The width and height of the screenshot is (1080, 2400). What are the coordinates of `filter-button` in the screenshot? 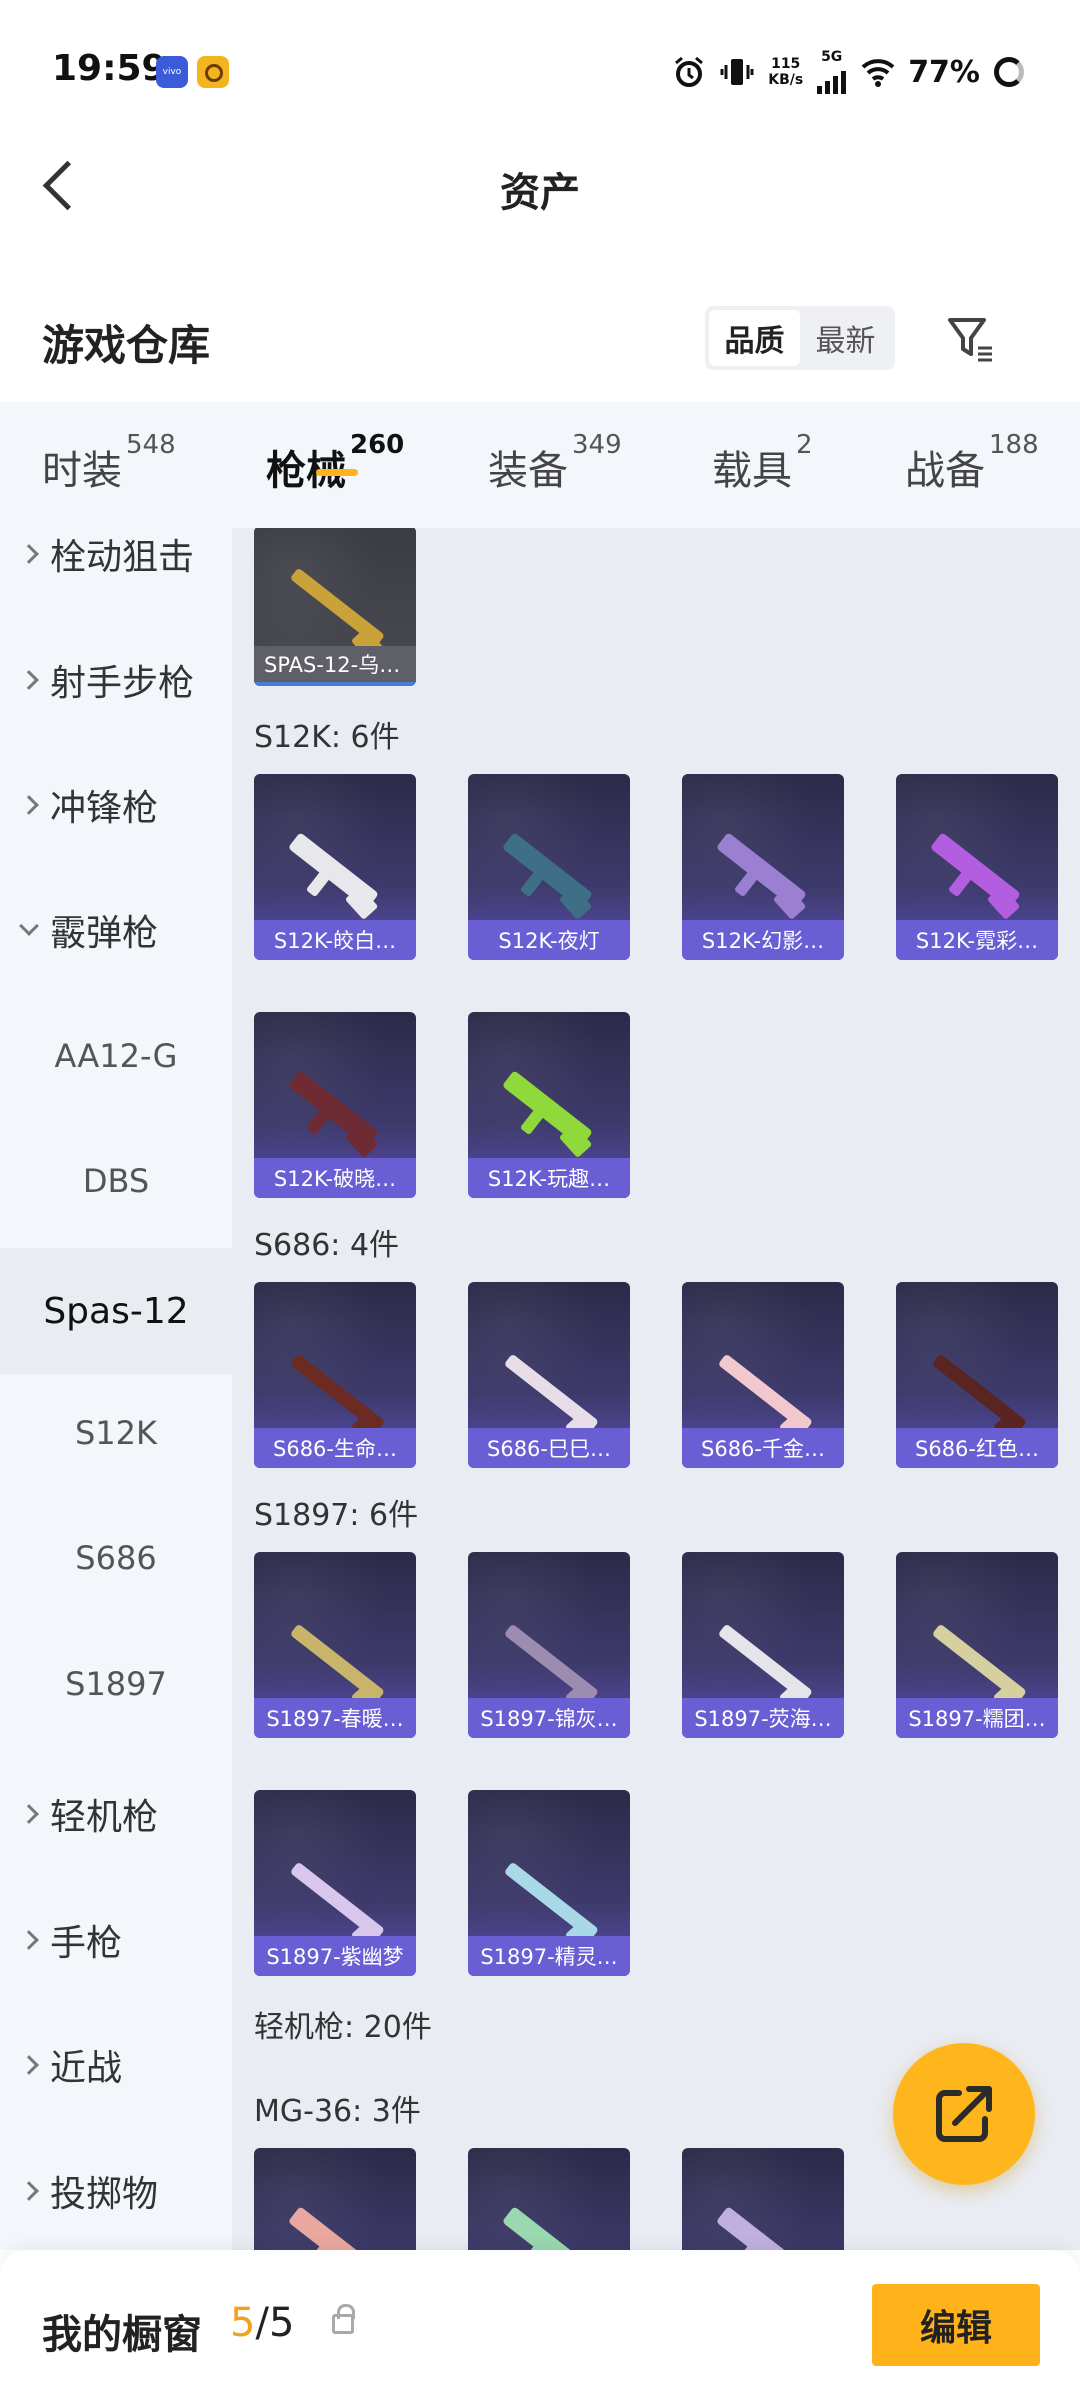 It's located at (972, 340).